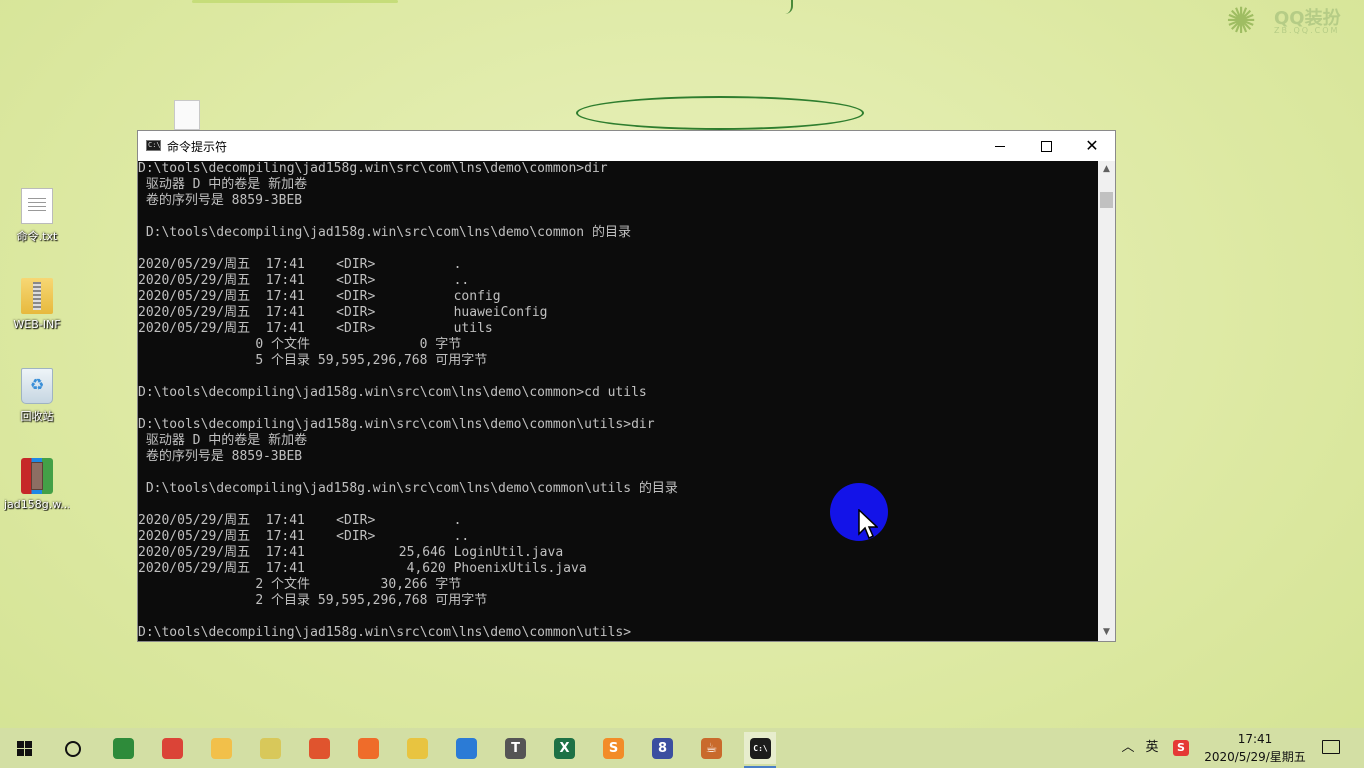 This screenshot has height=768, width=1364. I want to click on desktop-icon-label: WEB-INF, so click(37, 324).